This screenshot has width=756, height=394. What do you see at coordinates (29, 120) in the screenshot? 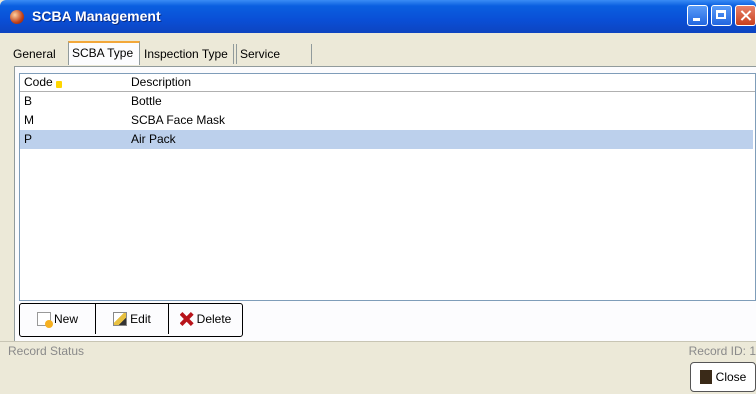
I see `cell-code: M` at bounding box center [29, 120].